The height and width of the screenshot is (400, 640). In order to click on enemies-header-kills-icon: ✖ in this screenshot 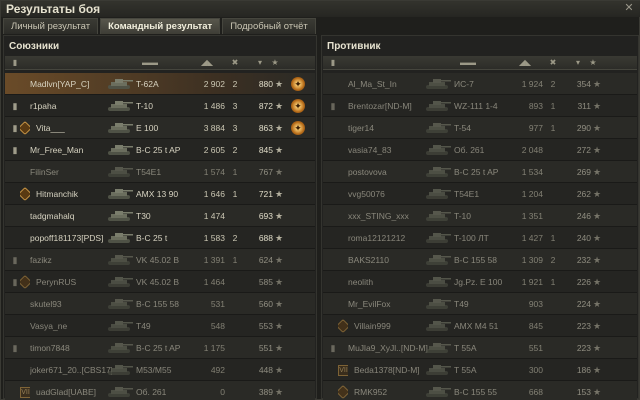, I will do `click(553, 63)`.